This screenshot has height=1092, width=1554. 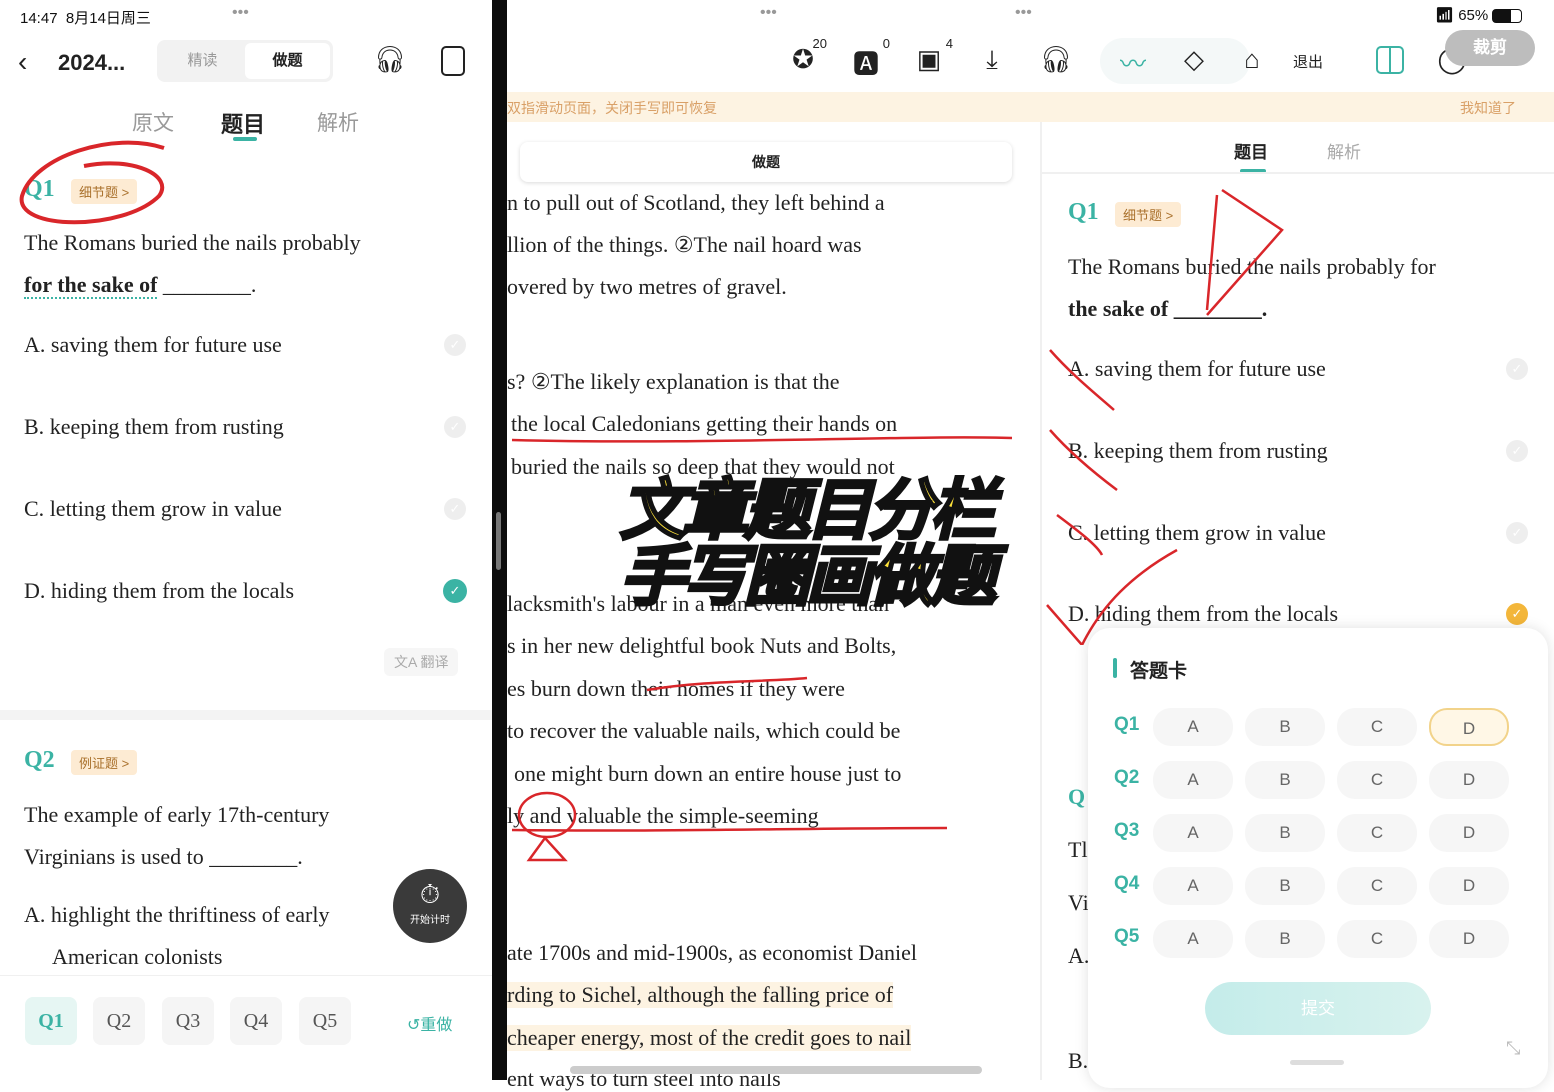 What do you see at coordinates (1317, 1062) in the screenshot?
I see `sheet-grabber` at bounding box center [1317, 1062].